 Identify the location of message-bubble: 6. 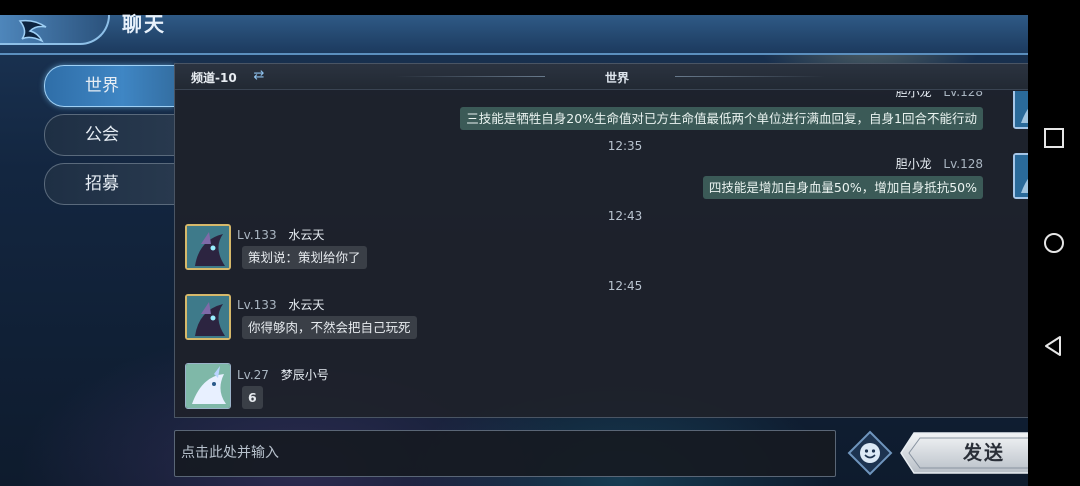
(252, 397).